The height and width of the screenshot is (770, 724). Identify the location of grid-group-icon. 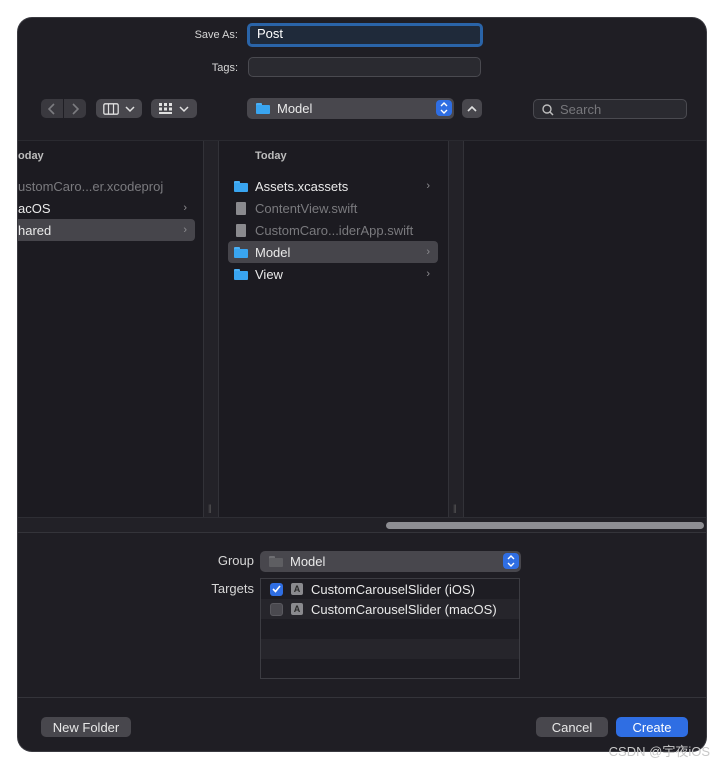
(165, 108).